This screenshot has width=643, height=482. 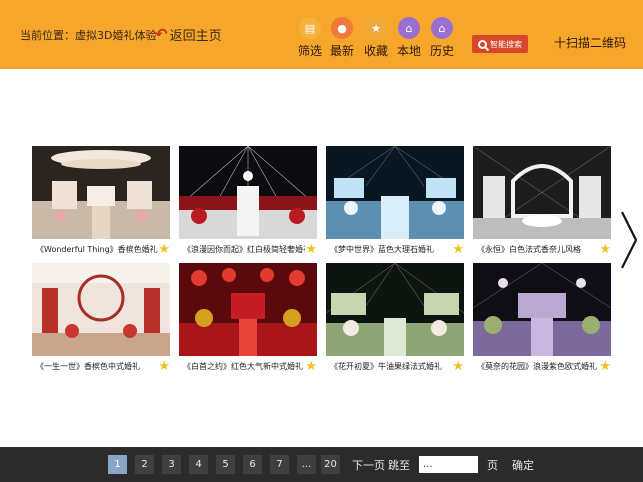 I want to click on nav-history-label: 历史, so click(x=441, y=51).